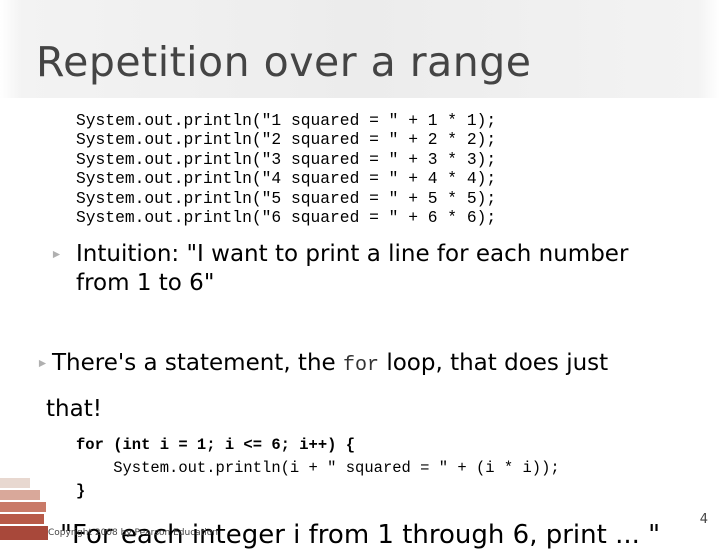  I want to click on page-number: 4, so click(703, 519).